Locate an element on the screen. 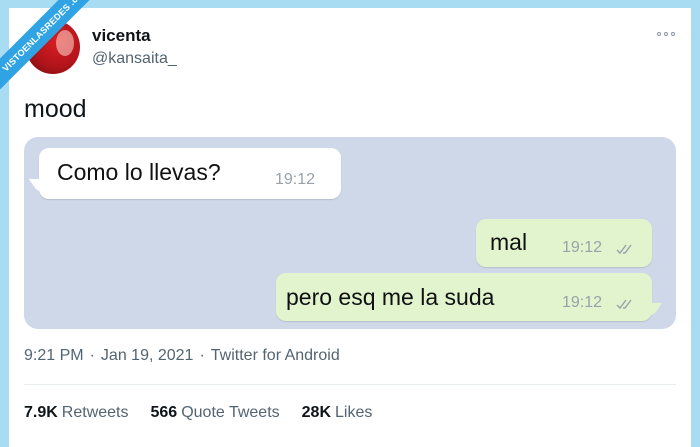 This screenshot has width=700, height=447. engagement-stats: 7.9K Retweets 566 Quote Tweets 28K Likes is located at coordinates (198, 413).